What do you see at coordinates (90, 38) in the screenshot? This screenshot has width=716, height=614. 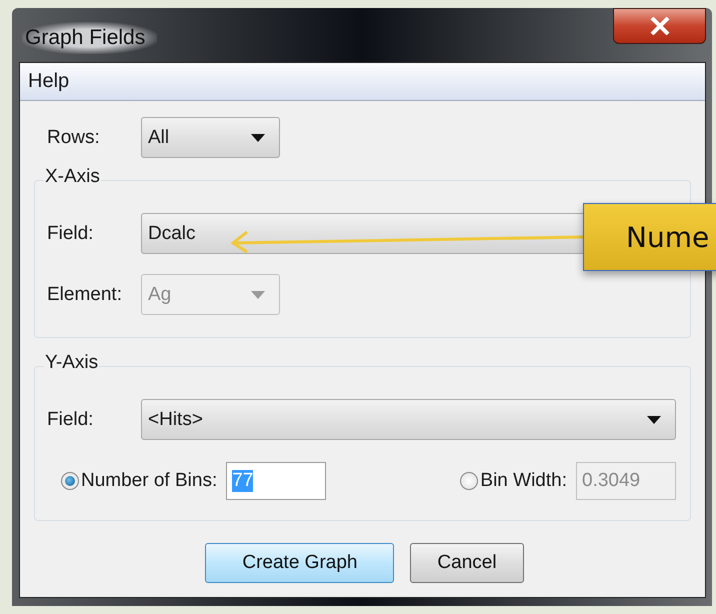 I see `window-title: Graph Fields` at bounding box center [90, 38].